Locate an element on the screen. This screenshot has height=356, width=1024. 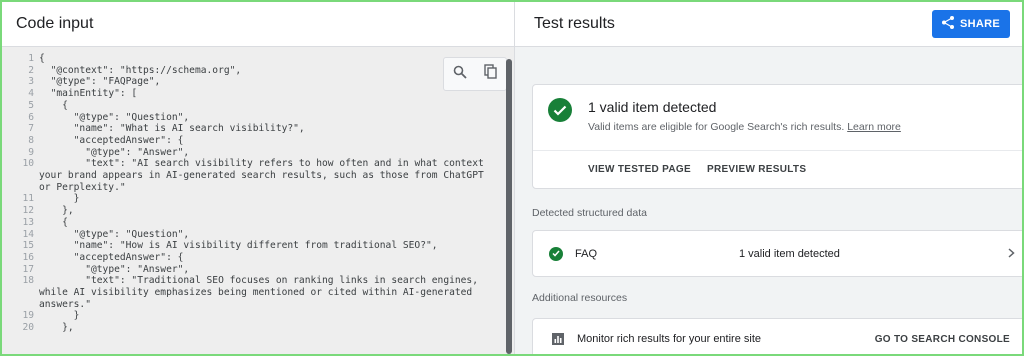
line-number: 17 is located at coordinates (28, 269).